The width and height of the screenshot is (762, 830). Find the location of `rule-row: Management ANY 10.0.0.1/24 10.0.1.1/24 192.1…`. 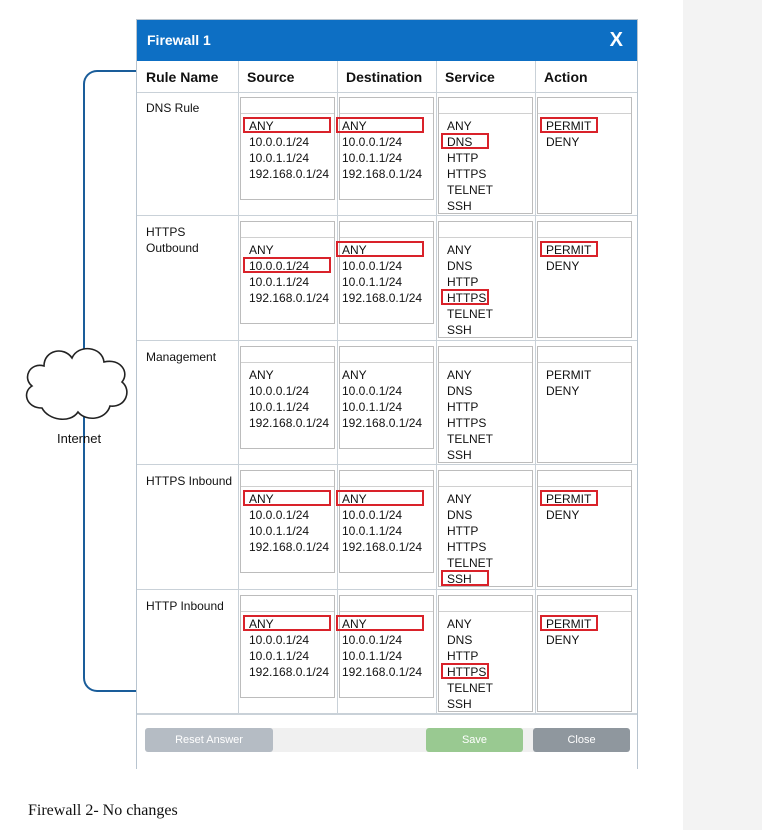

rule-row: Management ANY 10.0.0.1/24 10.0.1.1/24 192.1… is located at coordinates (387, 403).